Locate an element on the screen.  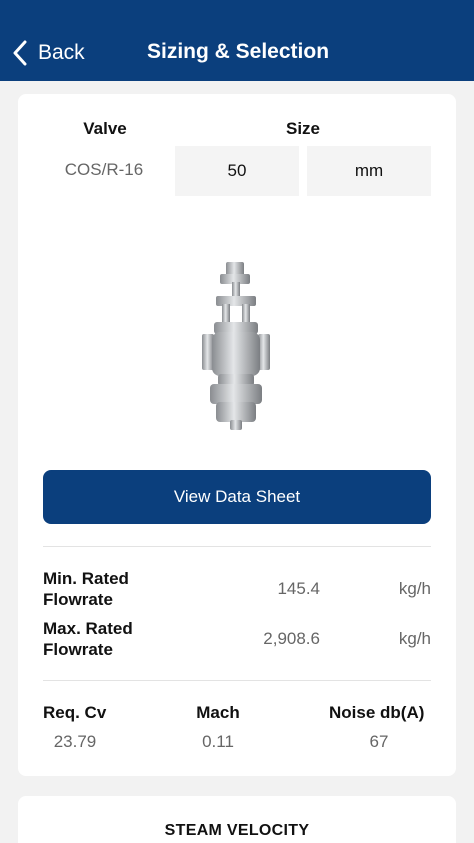
mach-value: 0.11 is located at coordinates (218, 741).